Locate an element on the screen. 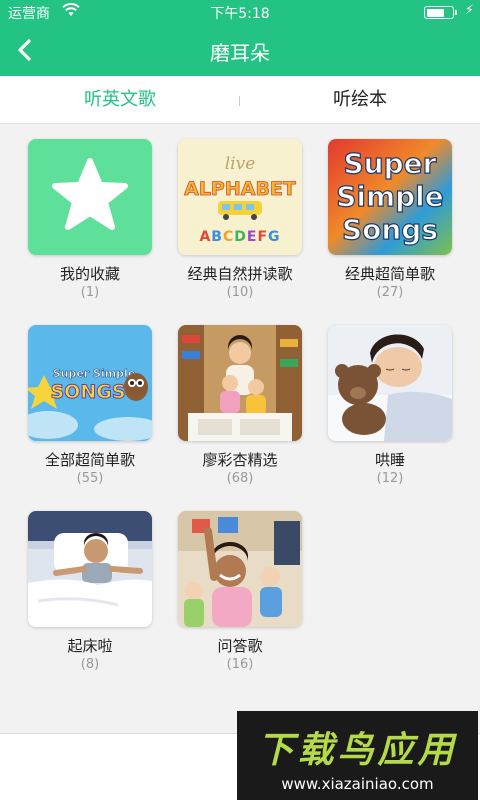 This screenshot has width=480, height=800. svg-text: ABCDEFG is located at coordinates (239, 237).